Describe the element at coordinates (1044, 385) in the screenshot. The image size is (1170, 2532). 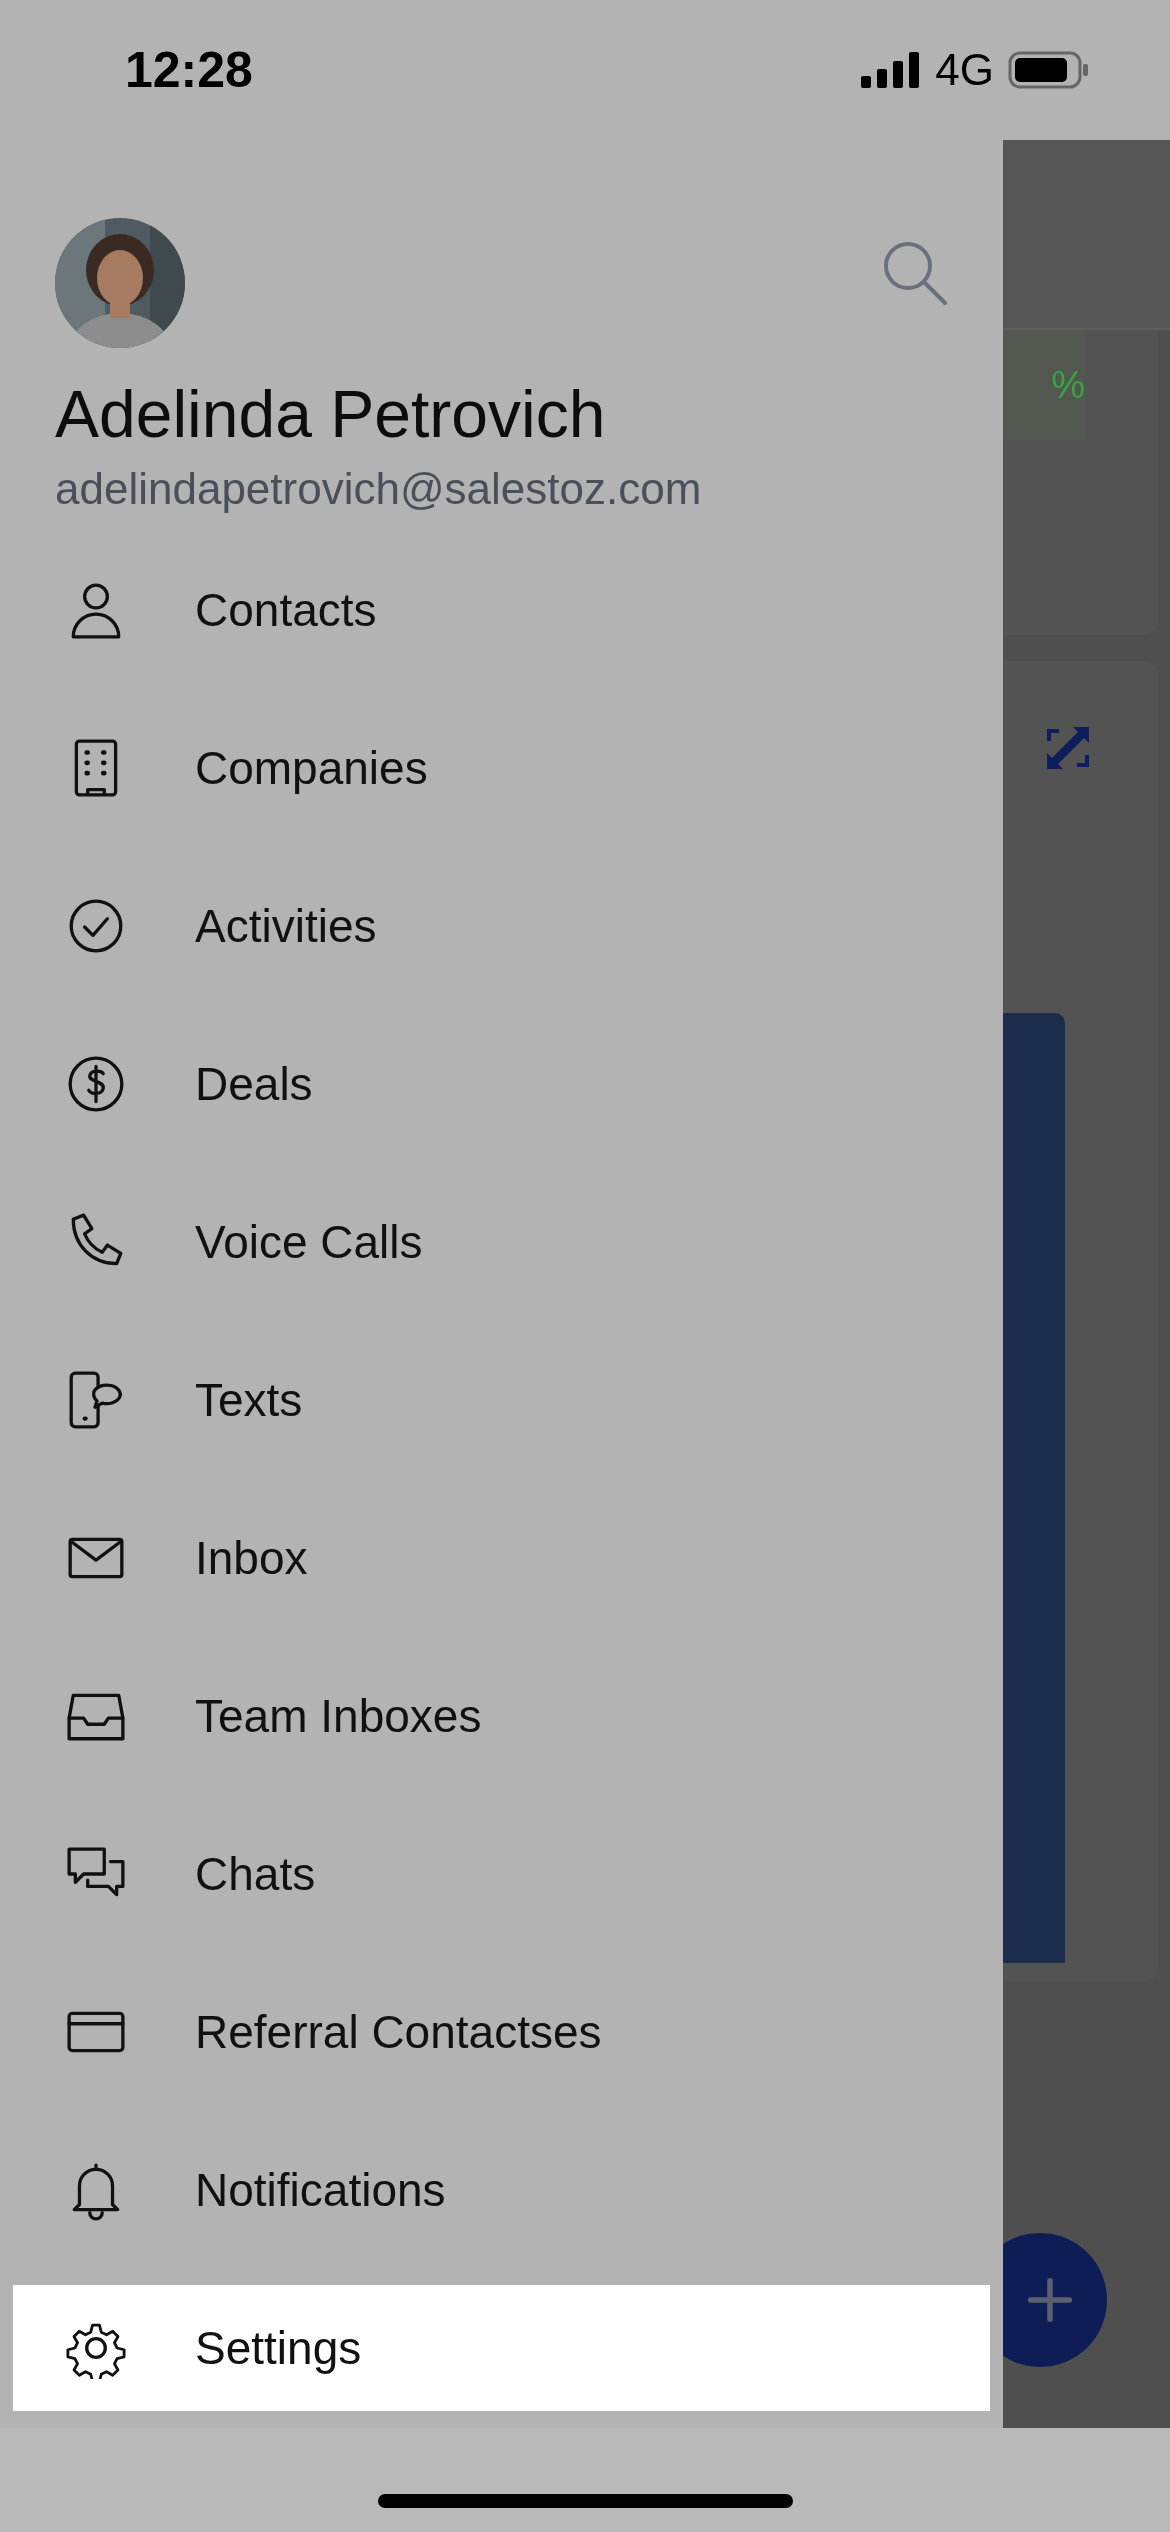
I see `percent-badge: %` at that location.